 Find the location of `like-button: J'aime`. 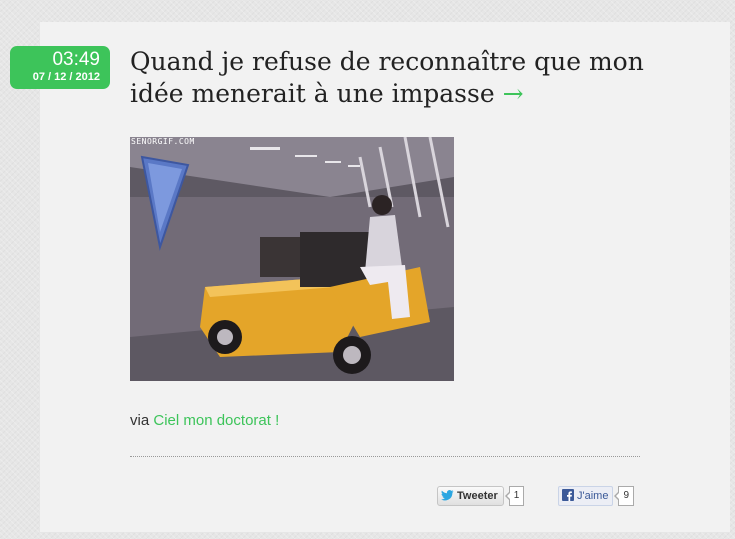

like-button: J'aime is located at coordinates (586, 496).